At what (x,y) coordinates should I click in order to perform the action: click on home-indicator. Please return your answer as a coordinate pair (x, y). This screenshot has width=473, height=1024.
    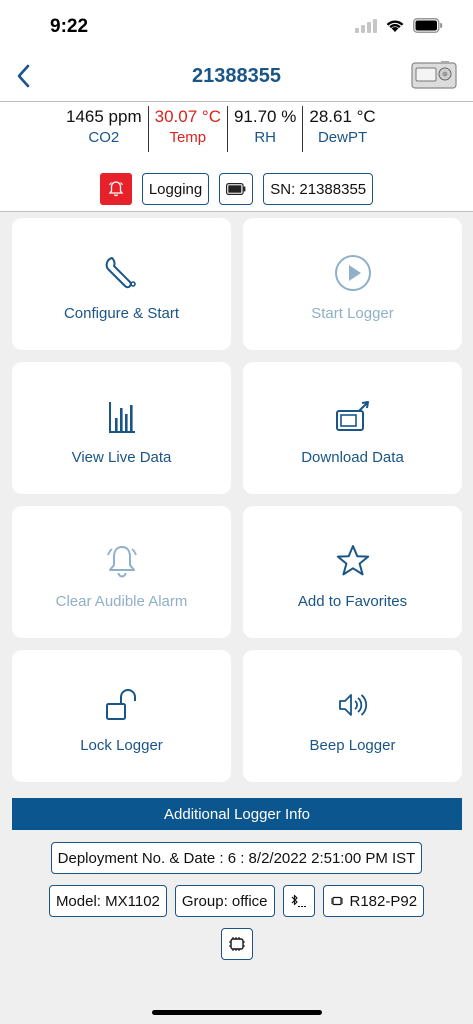
    Looking at the image, I should click on (237, 1012).